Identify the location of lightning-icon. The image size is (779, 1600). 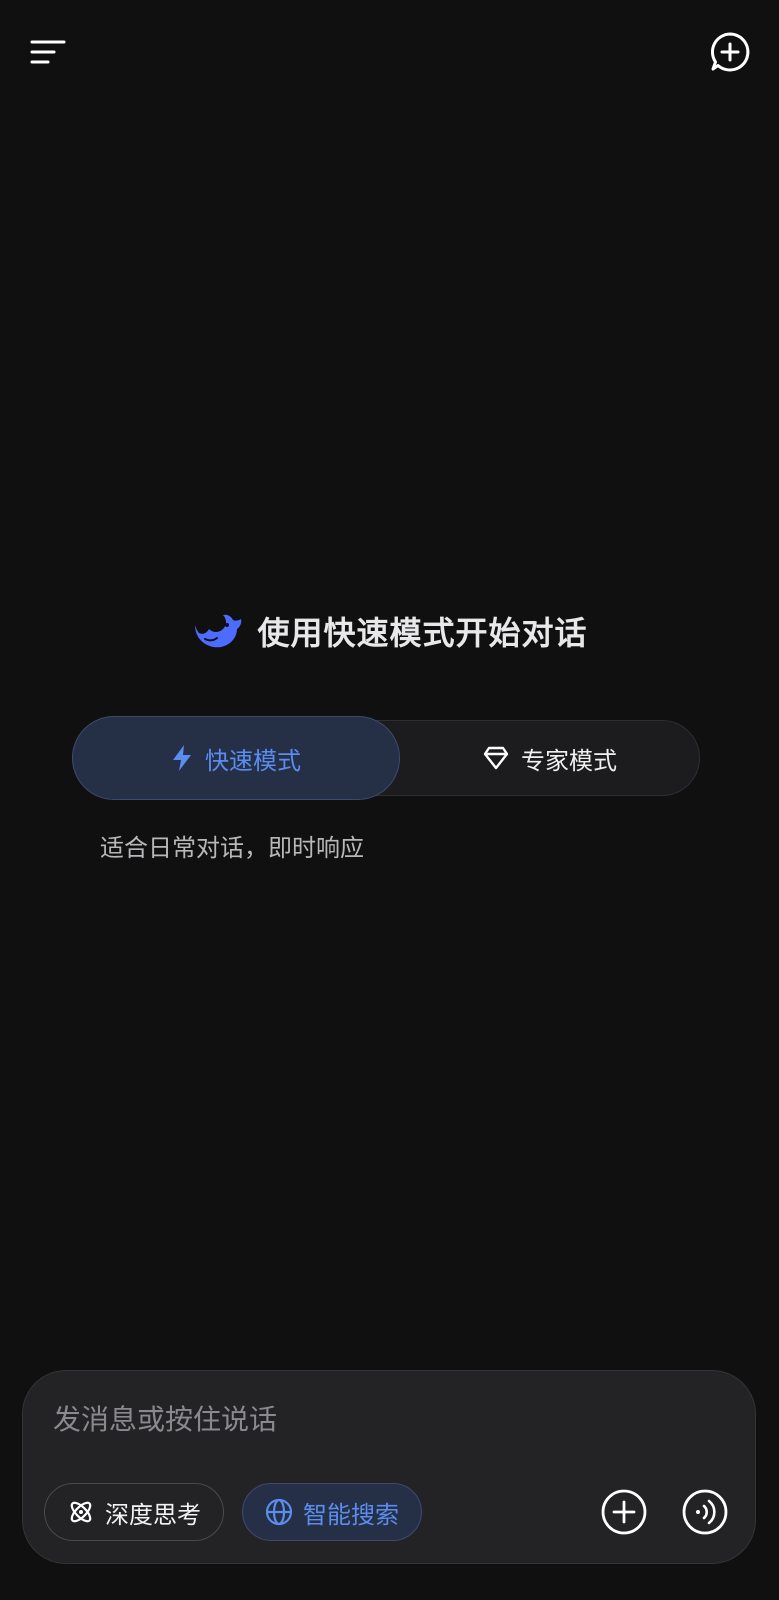
(182, 758).